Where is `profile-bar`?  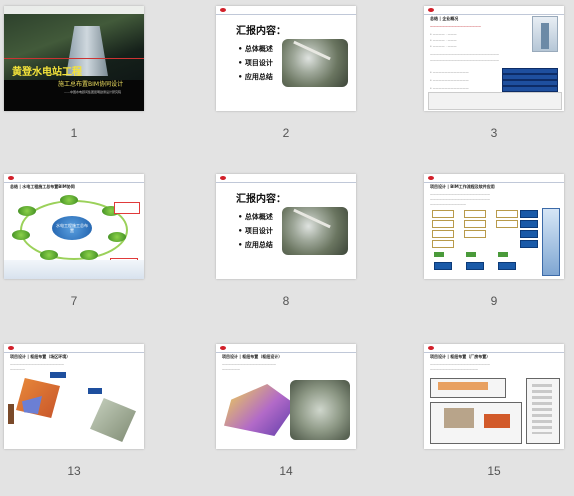 profile-bar is located at coordinates (11, 414).